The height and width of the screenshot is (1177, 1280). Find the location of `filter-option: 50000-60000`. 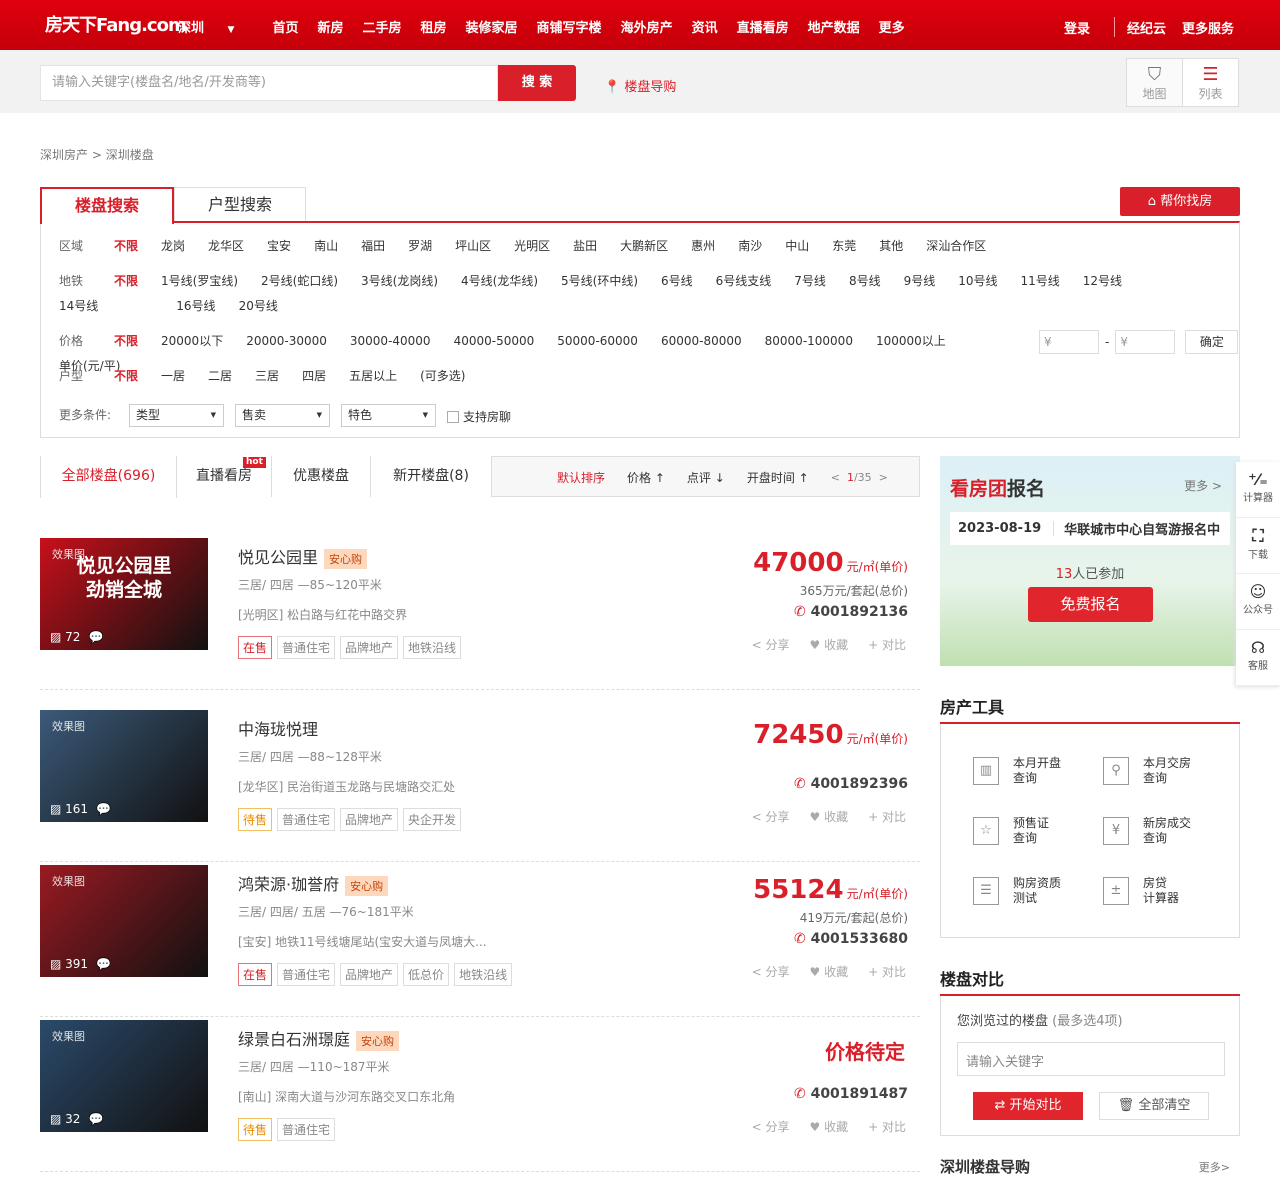

filter-option: 50000-60000 is located at coordinates (597, 341).